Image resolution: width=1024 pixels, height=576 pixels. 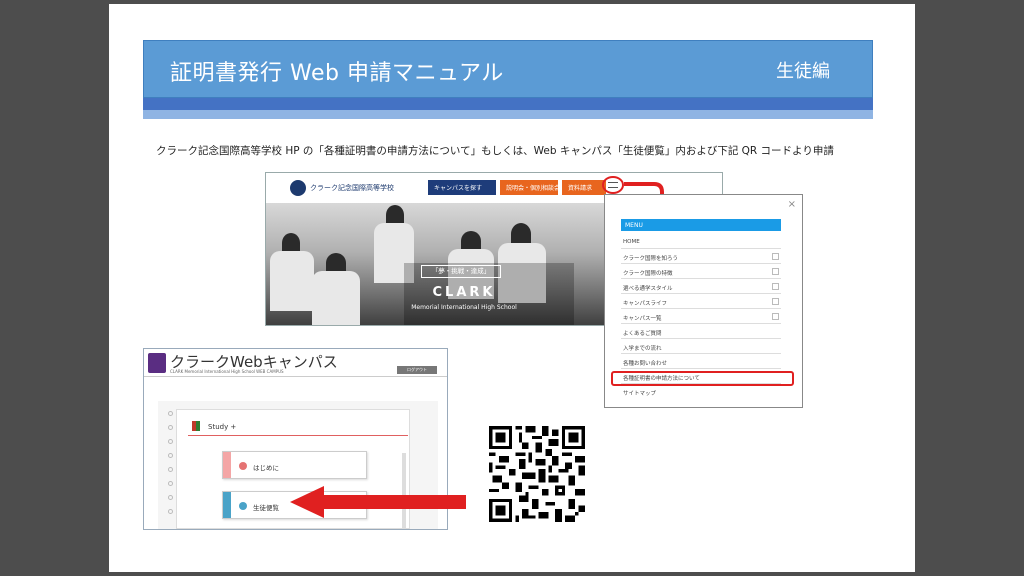 I want to click on pointer-arrow-icon, so click(x=378, y=502).